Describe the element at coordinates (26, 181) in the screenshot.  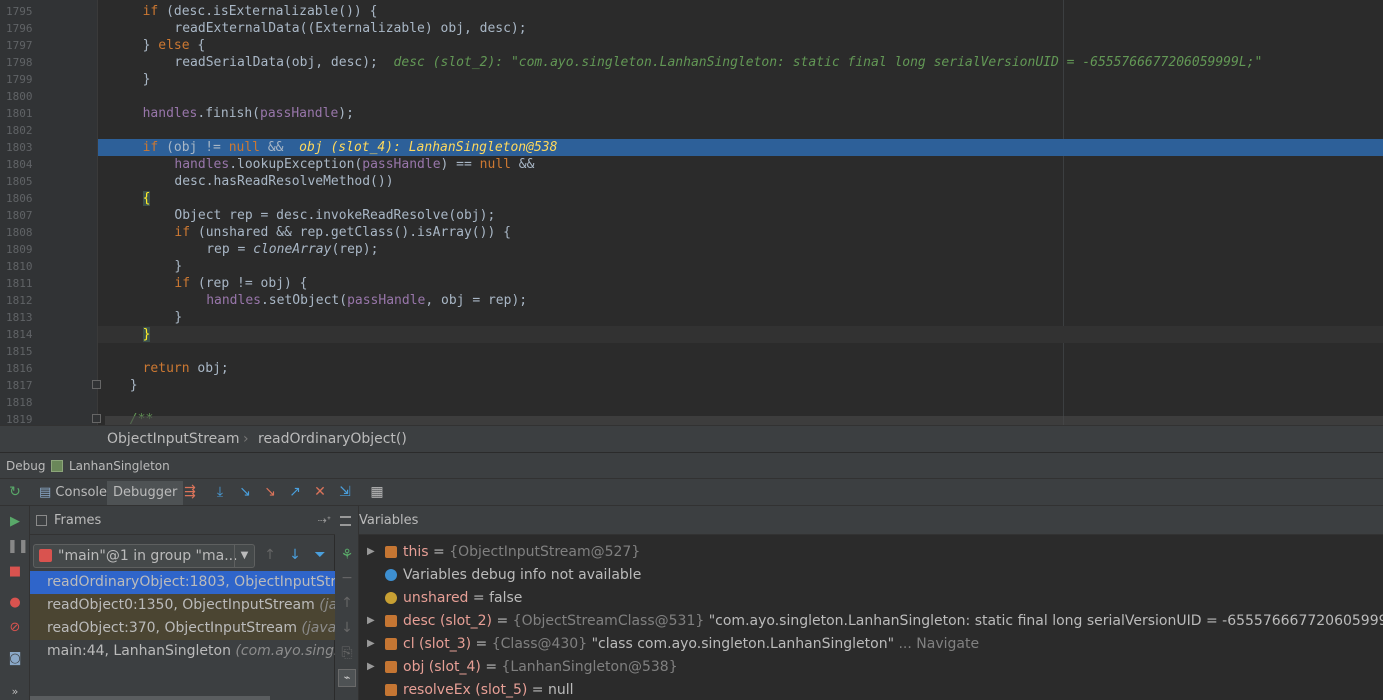
I see `line-number: 1805` at that location.